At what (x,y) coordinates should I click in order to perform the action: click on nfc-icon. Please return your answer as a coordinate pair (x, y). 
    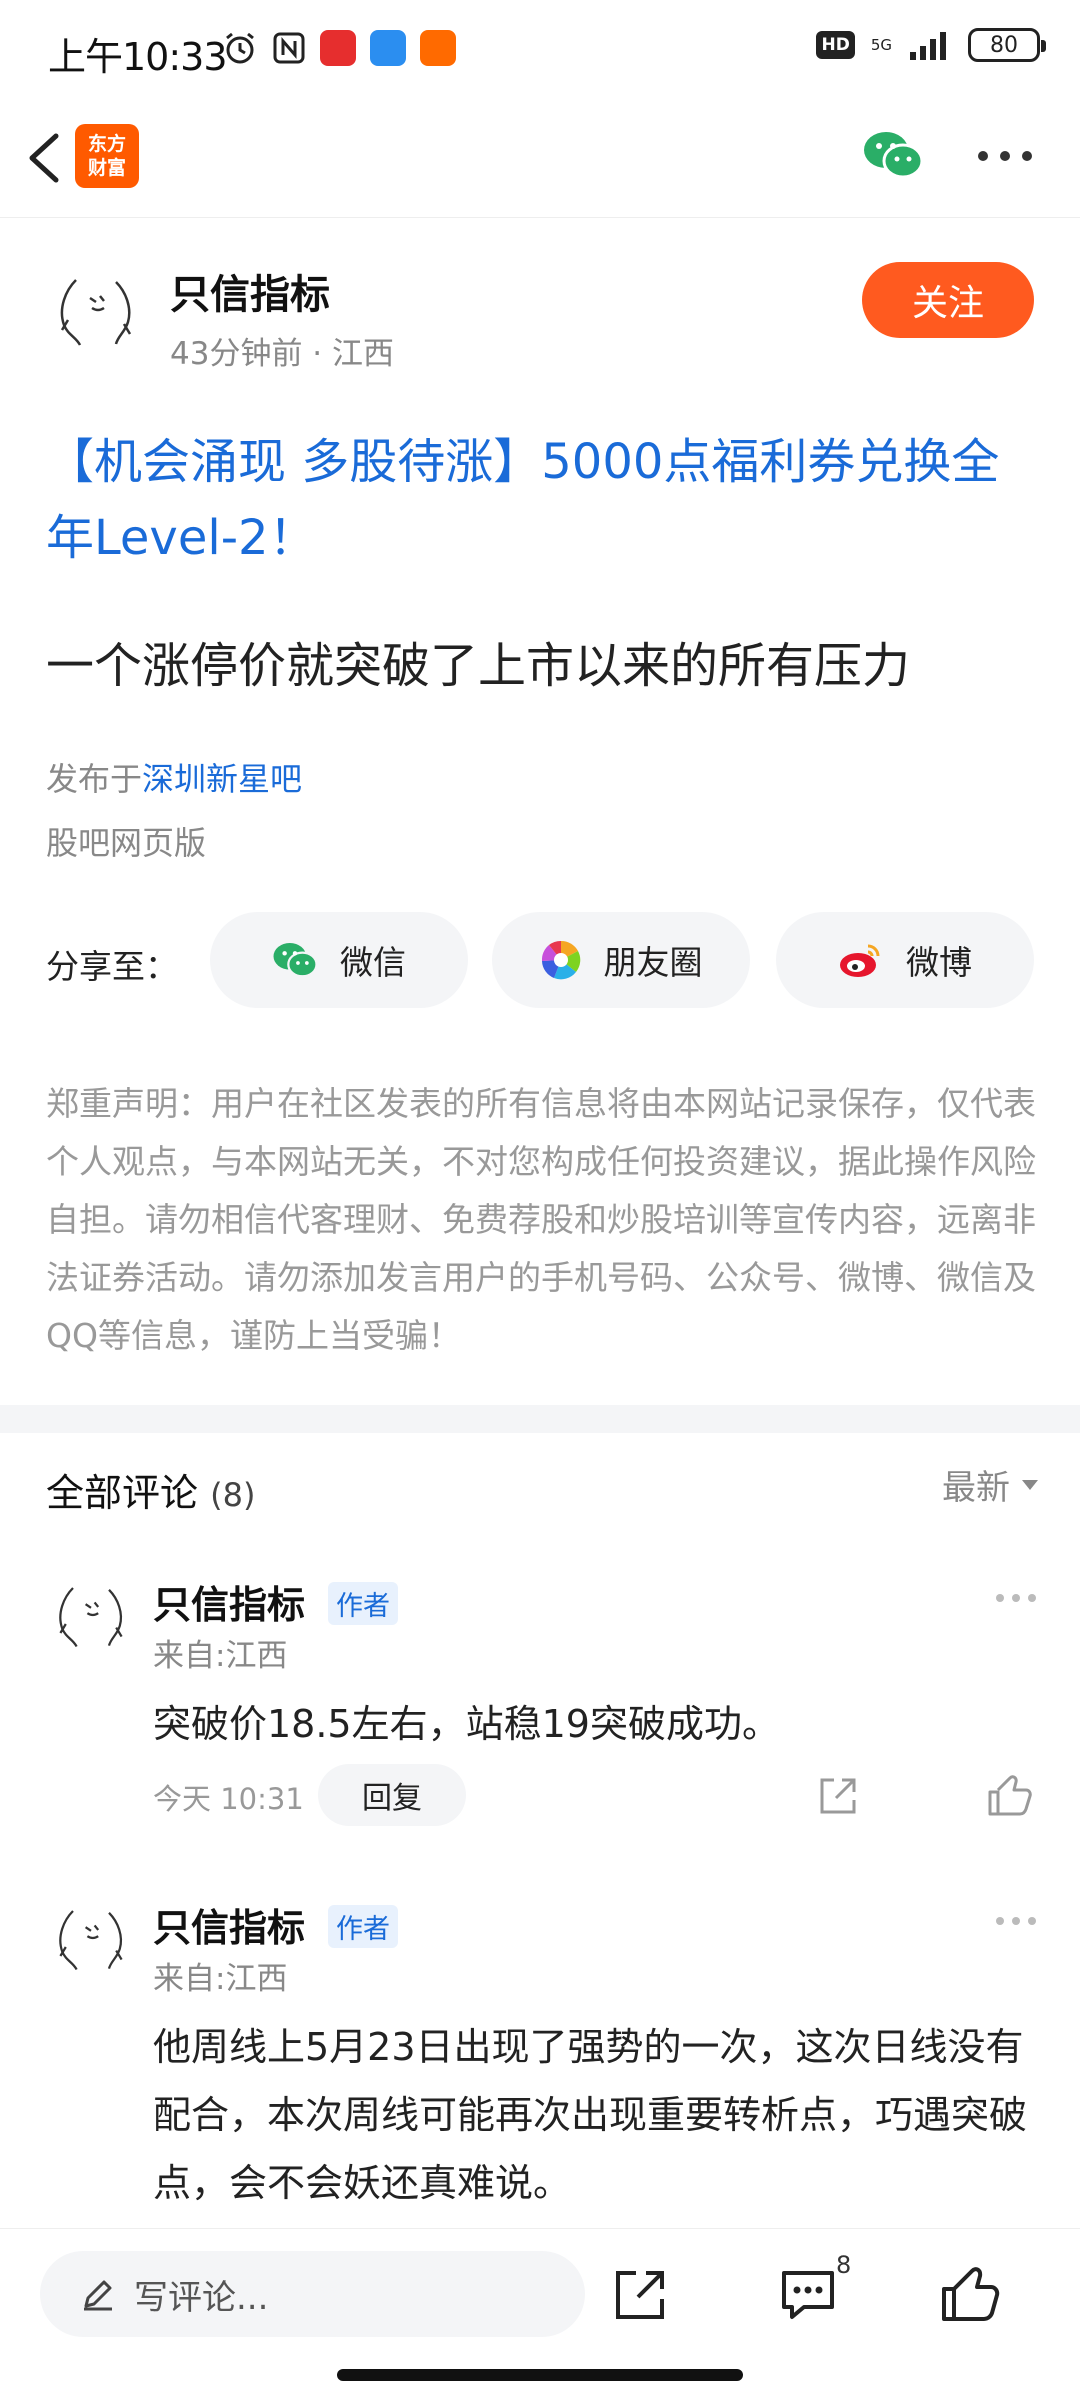
    Looking at the image, I should click on (289, 48).